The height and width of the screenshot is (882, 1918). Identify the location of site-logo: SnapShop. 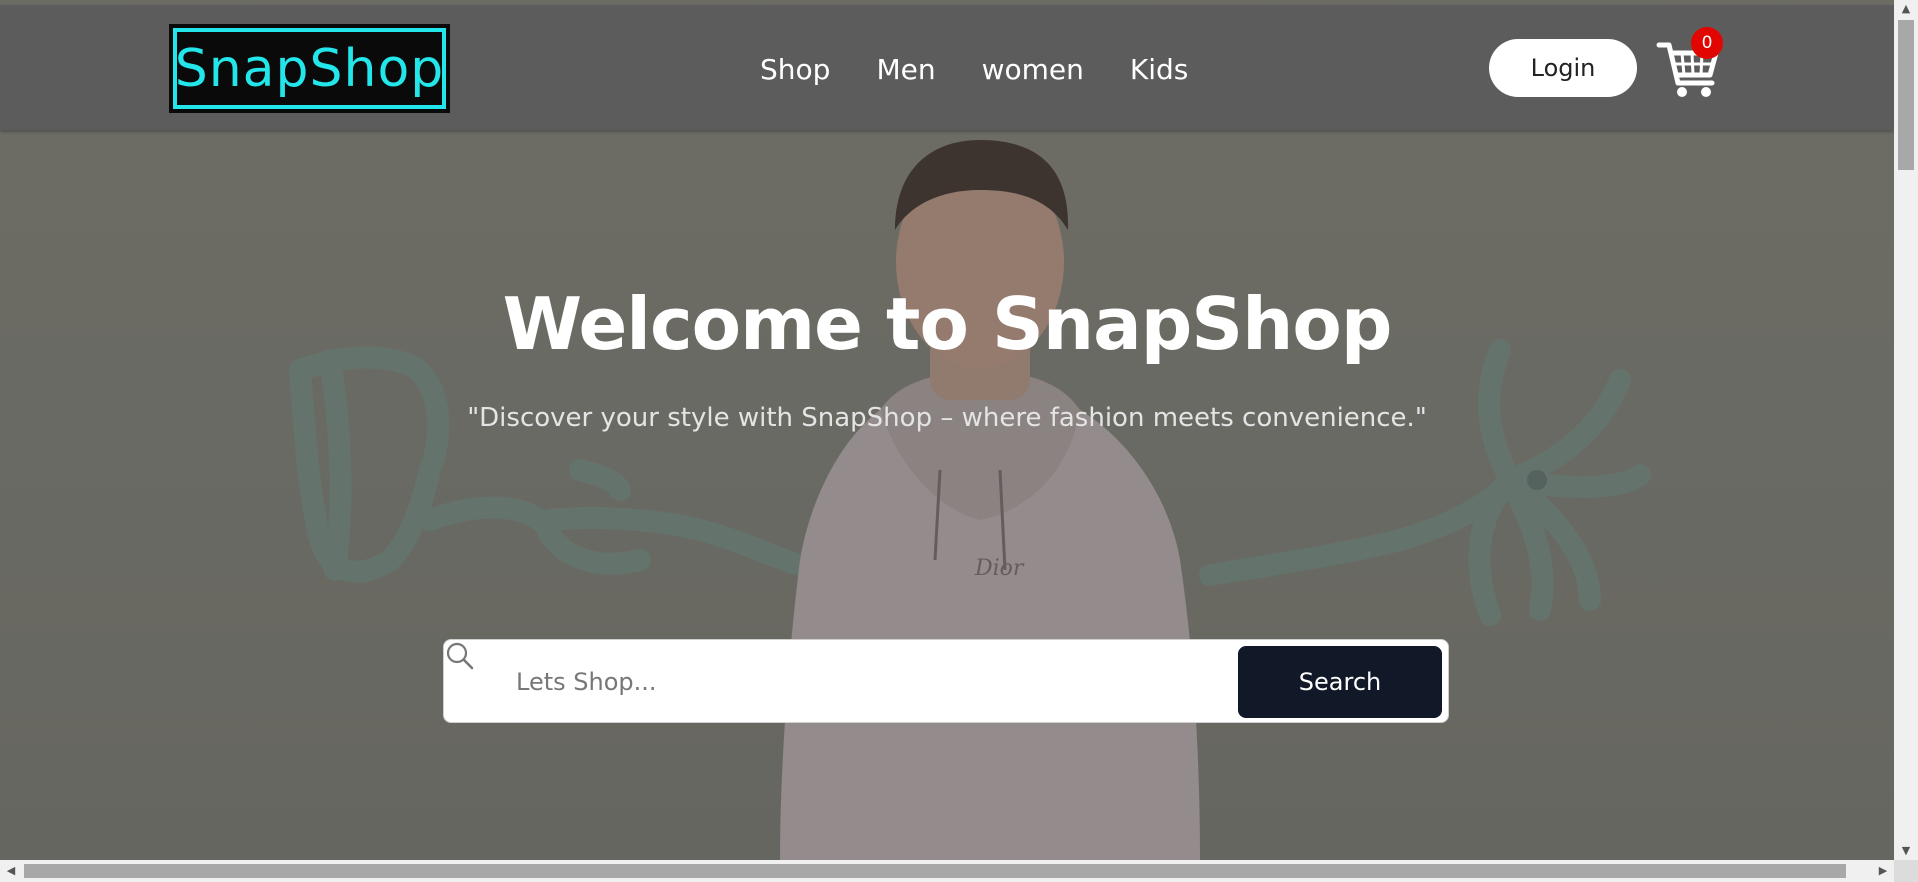
(309, 68).